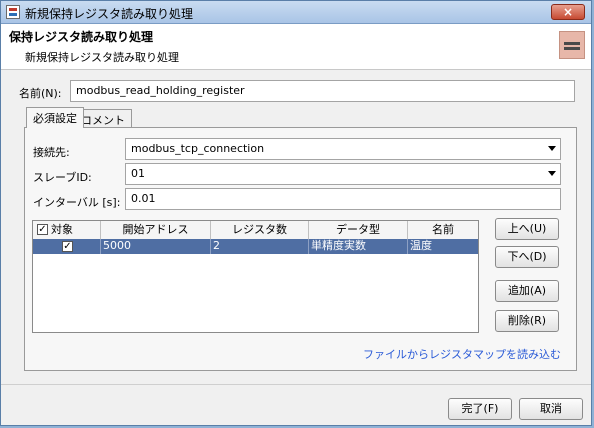 Image resolution: width=594 pixels, height=428 pixels. Describe the element at coordinates (480, 409) in the screenshot. I see `finish-button: 完了(F)` at that location.